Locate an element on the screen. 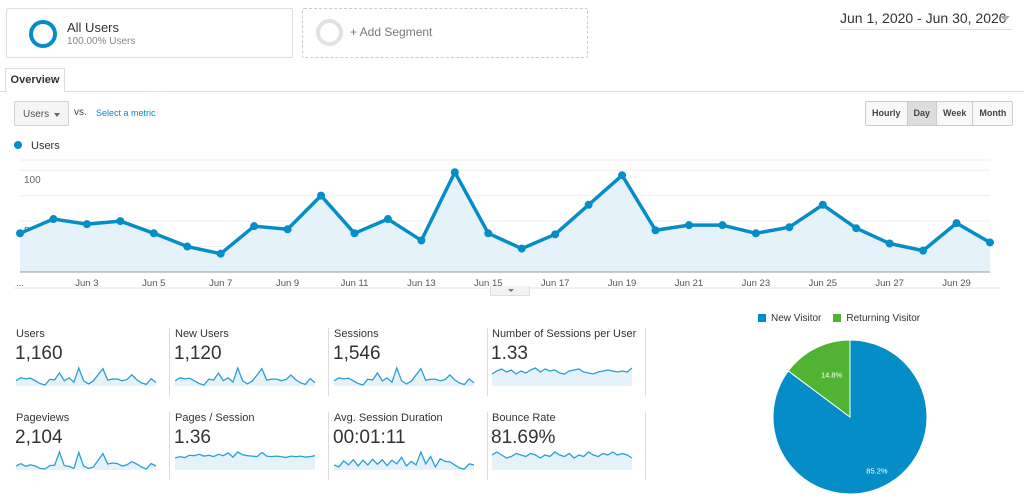  metric-value: 81.69% is located at coordinates (523, 437).